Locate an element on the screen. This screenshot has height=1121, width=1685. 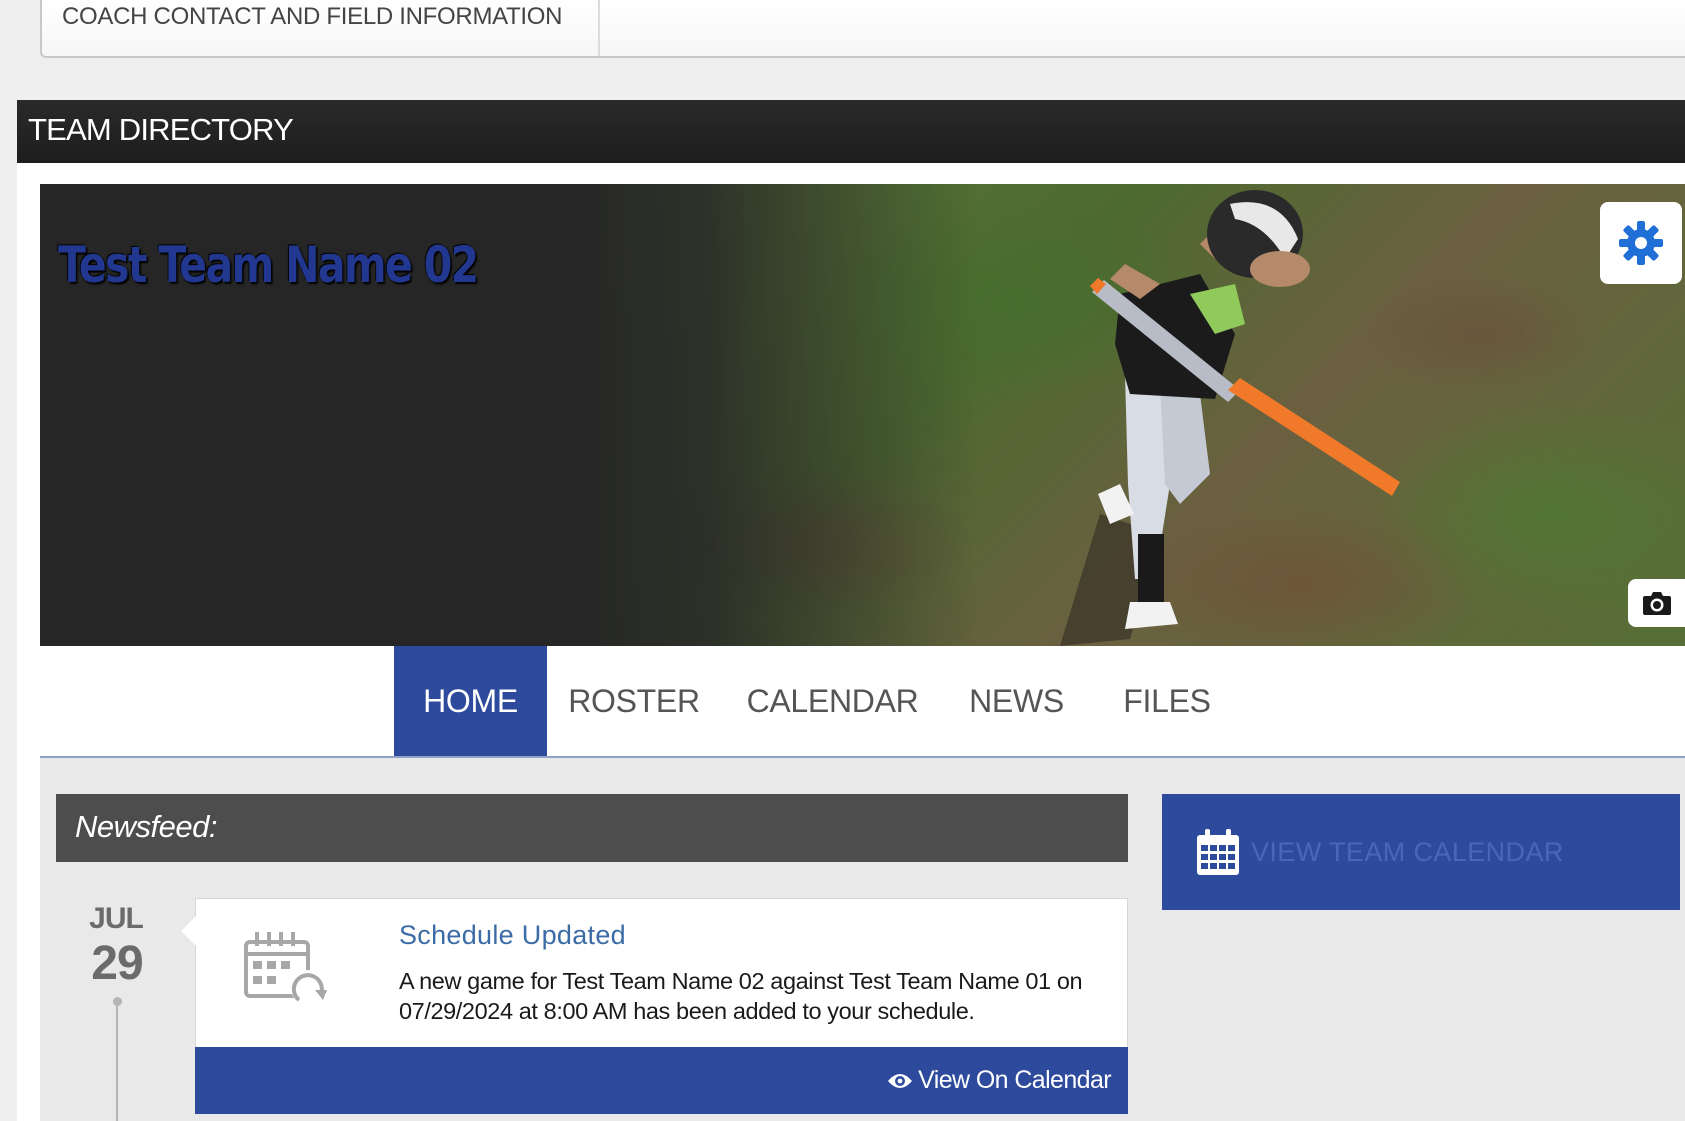
gear-icon is located at coordinates (1641, 243).